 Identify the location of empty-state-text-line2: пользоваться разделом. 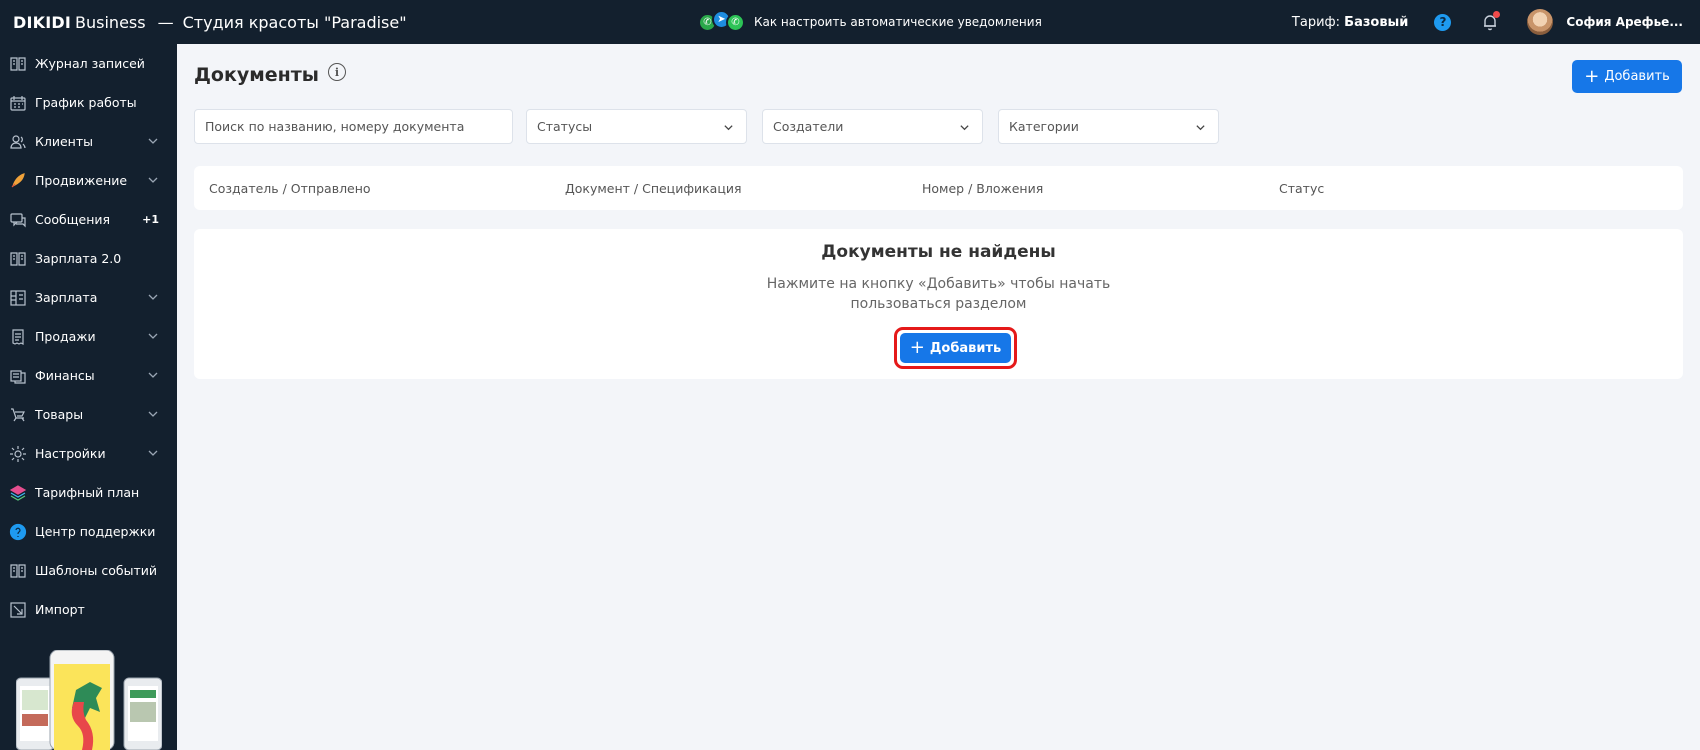
(938, 304).